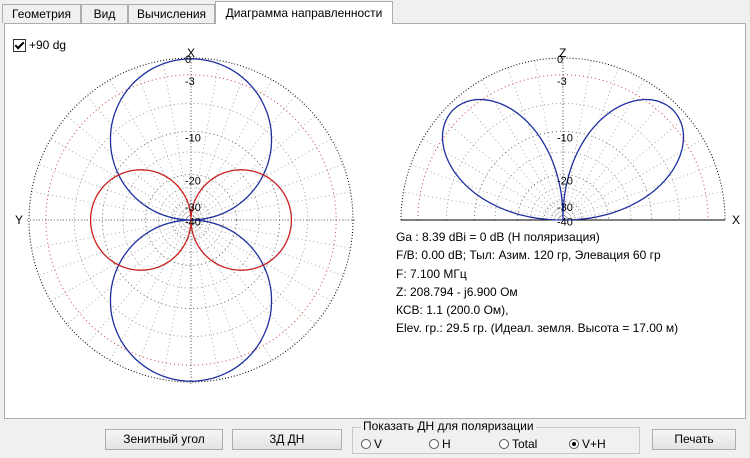 Image resolution: width=750 pixels, height=458 pixels. I want to click on azimuth-axis-left: Y, so click(19, 220).